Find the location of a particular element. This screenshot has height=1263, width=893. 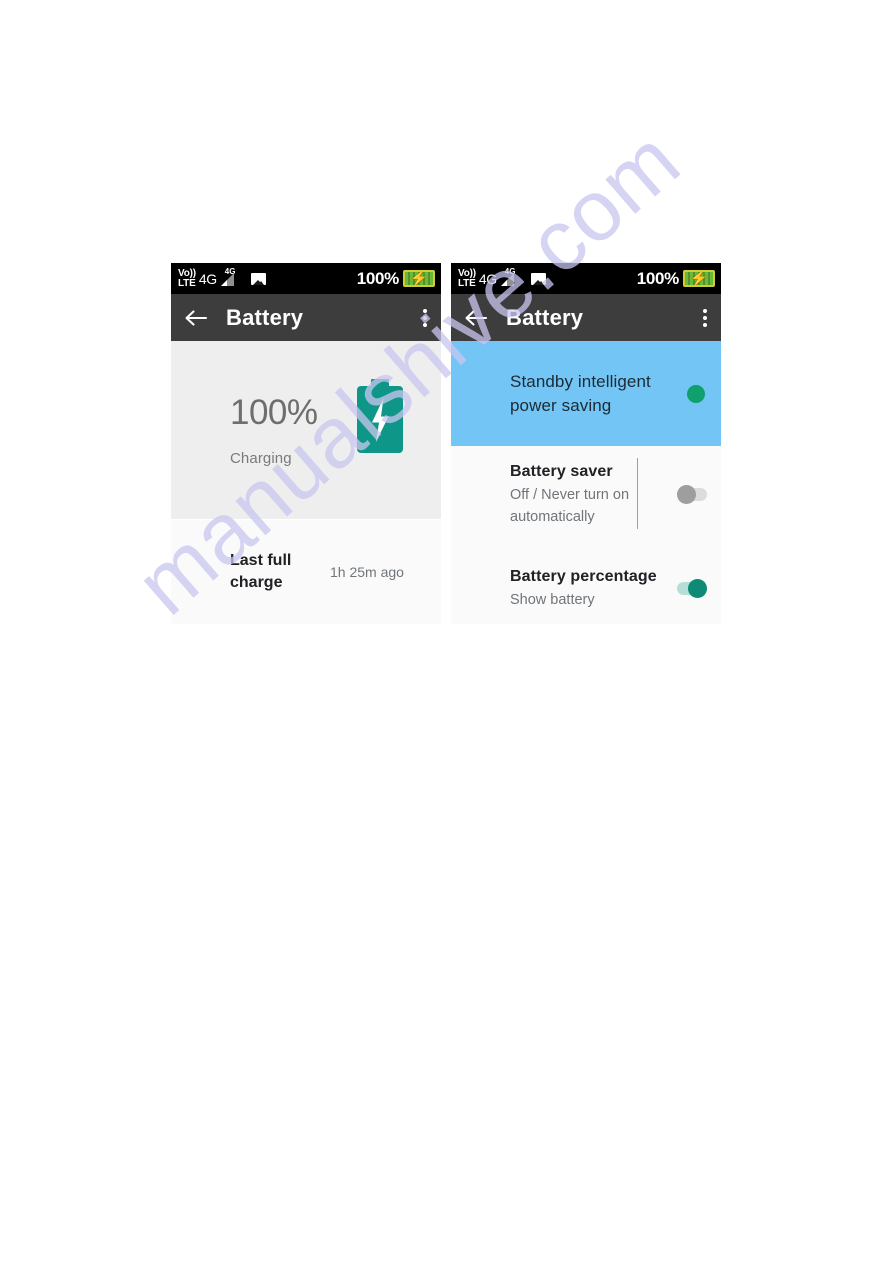

battery-icon-body is located at coordinates (380, 419).